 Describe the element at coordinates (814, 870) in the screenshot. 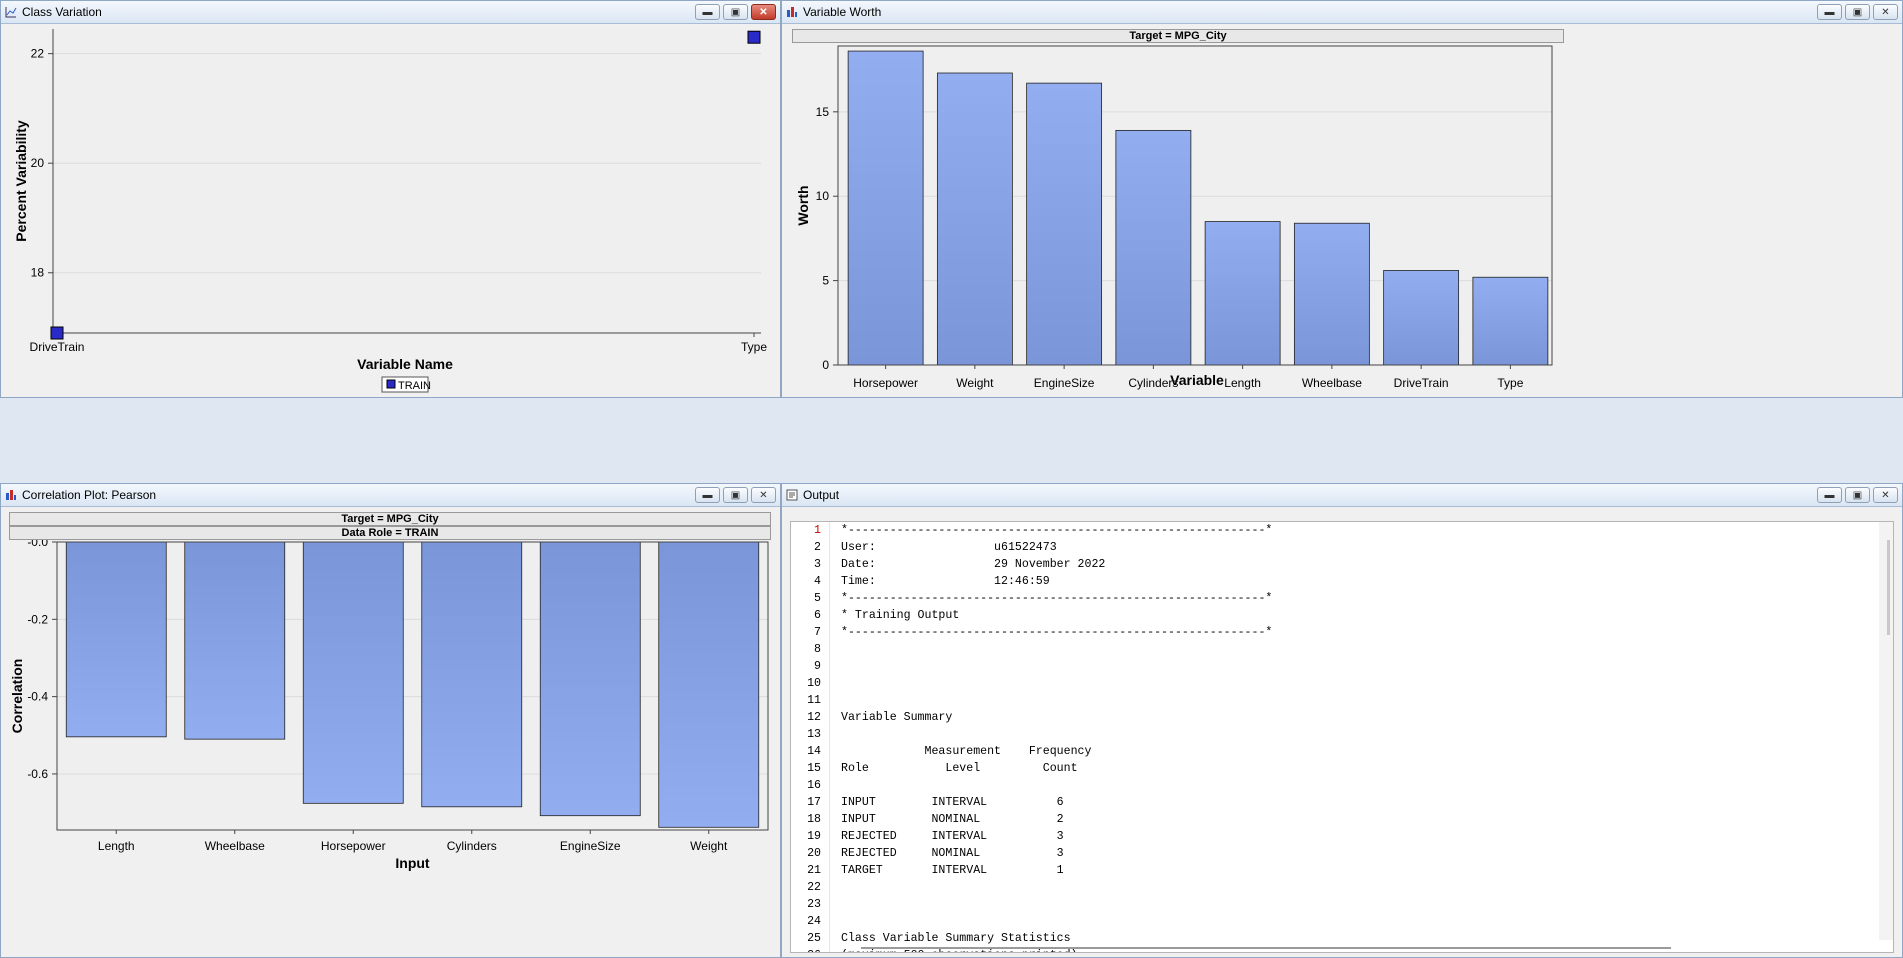

I see `line-number: 21` at that location.